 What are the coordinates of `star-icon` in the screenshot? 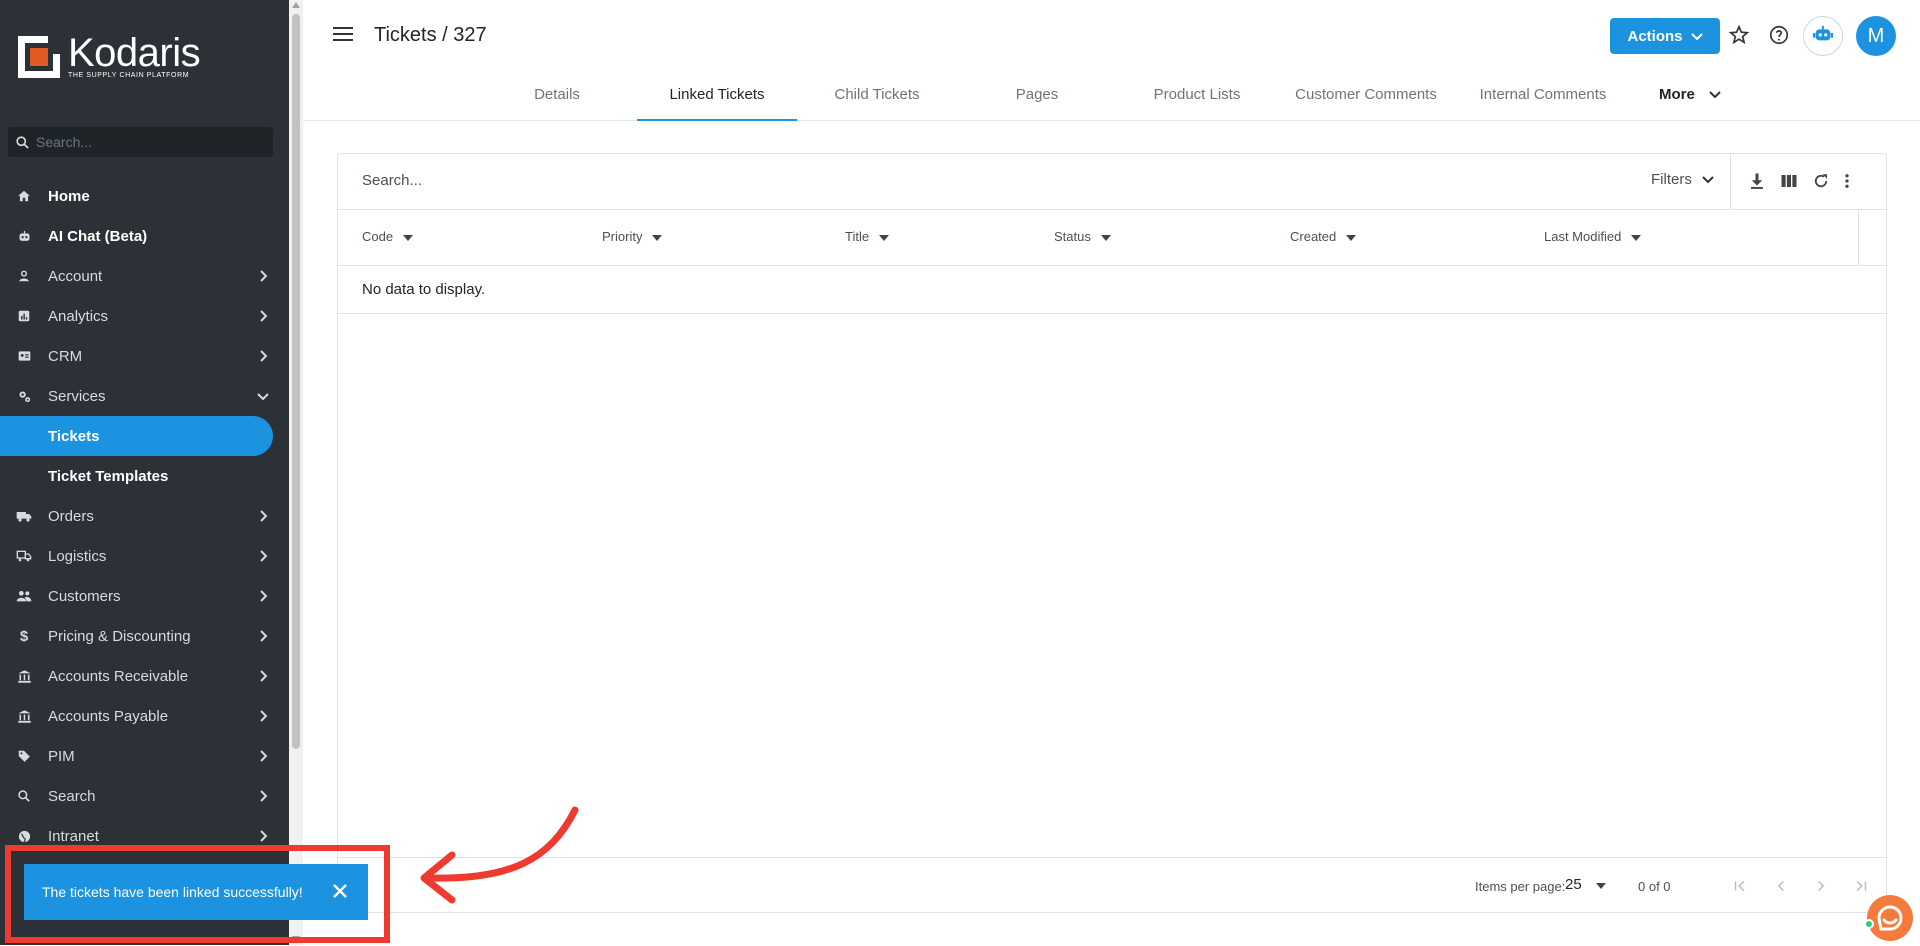 It's located at (1739, 37).